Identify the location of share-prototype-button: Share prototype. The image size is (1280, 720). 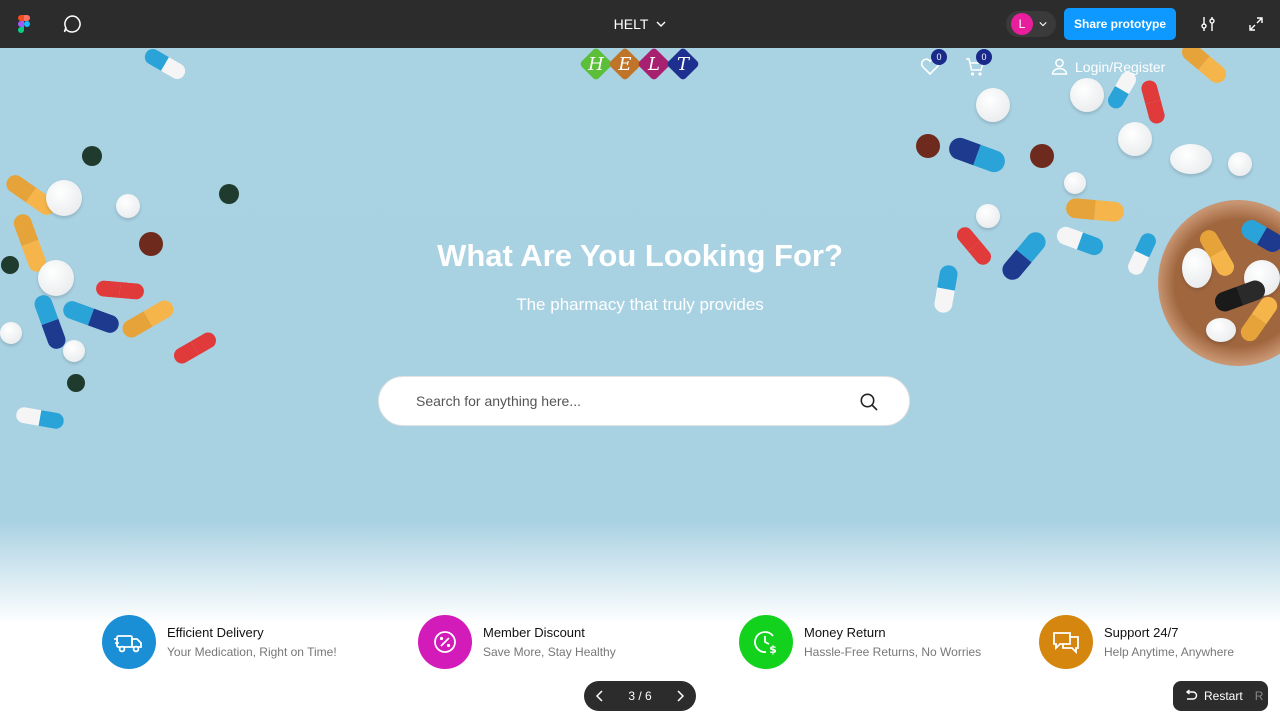
(1120, 24).